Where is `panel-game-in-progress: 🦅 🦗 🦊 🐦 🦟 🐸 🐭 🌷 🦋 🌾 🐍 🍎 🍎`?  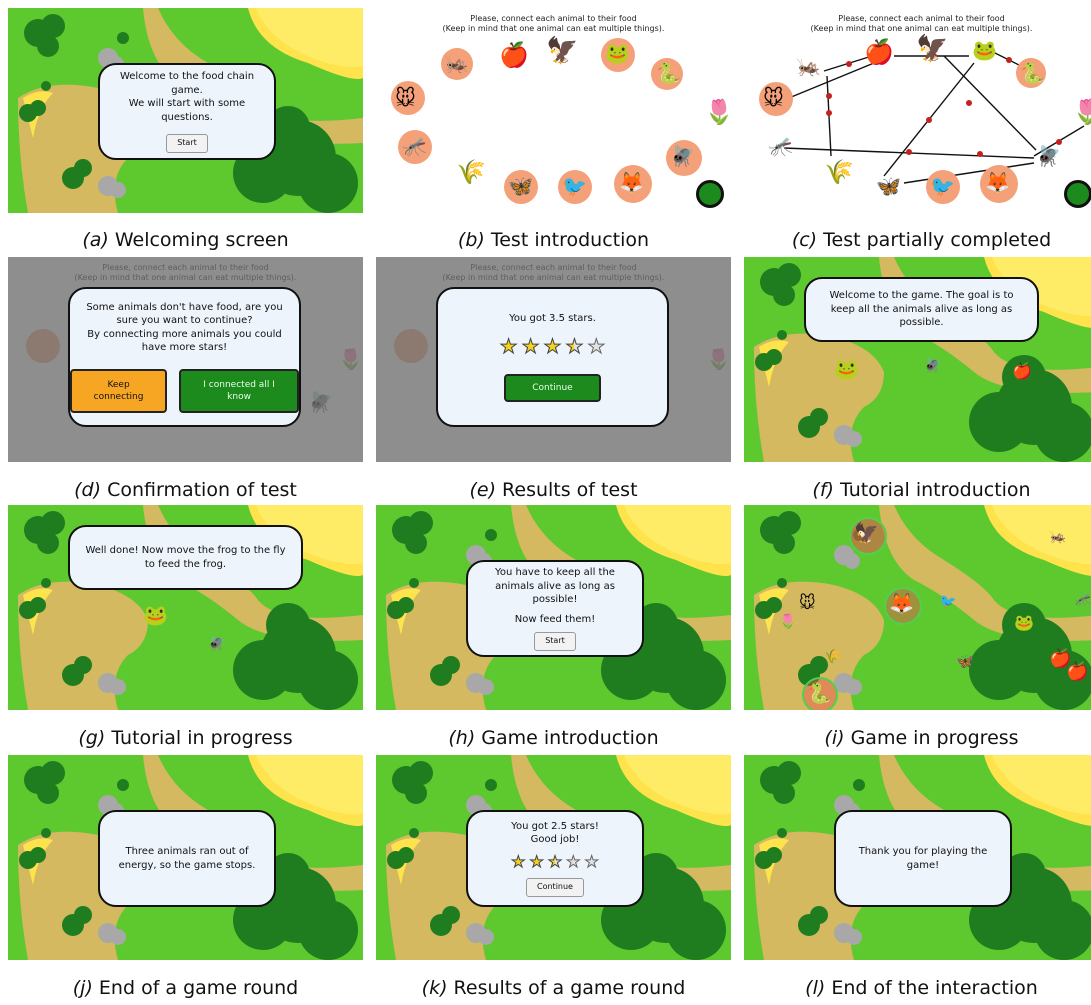 panel-game-in-progress: 🦅 🦗 🦊 🐦 🦟 🐸 🐭 🌷 🦋 🌾 🐍 🍎 🍎 is located at coordinates (917, 607).